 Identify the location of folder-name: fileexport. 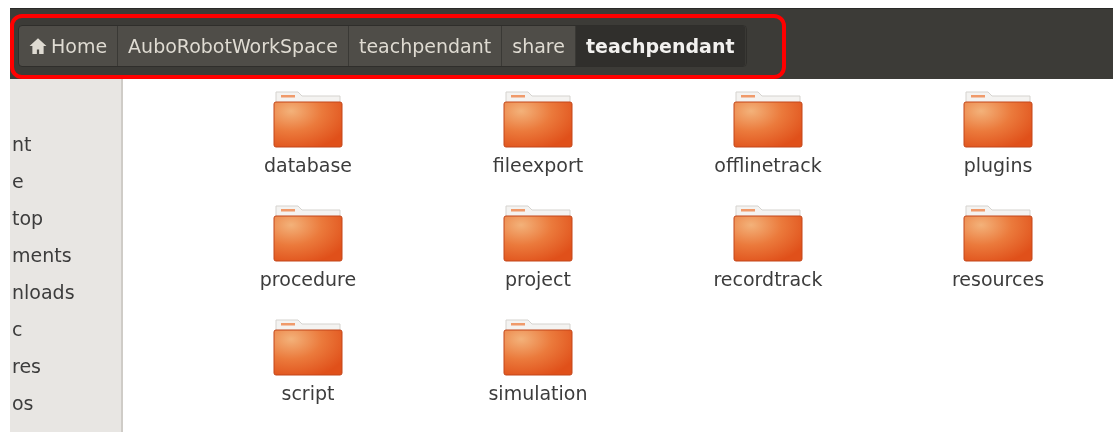
(538, 165).